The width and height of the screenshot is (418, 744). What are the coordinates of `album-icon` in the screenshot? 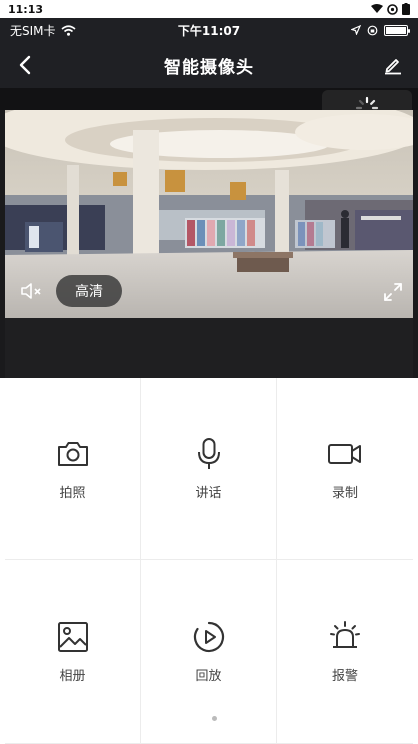 It's located at (73, 637).